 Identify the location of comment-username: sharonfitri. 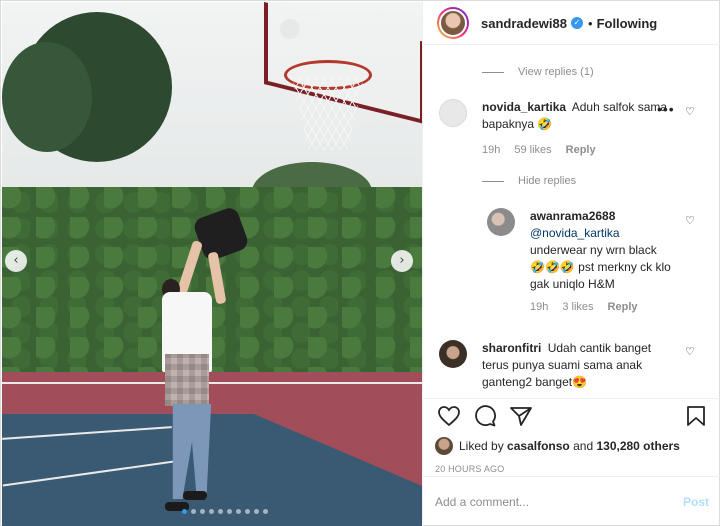
(511, 348).